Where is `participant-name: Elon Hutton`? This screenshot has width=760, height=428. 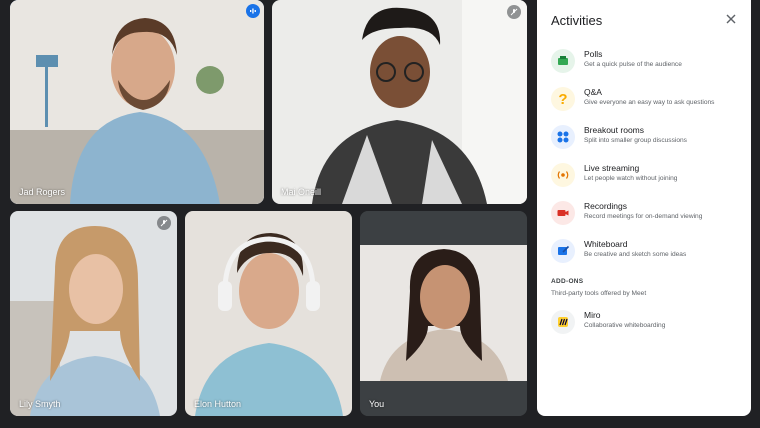 participant-name: Elon Hutton is located at coordinates (218, 404).